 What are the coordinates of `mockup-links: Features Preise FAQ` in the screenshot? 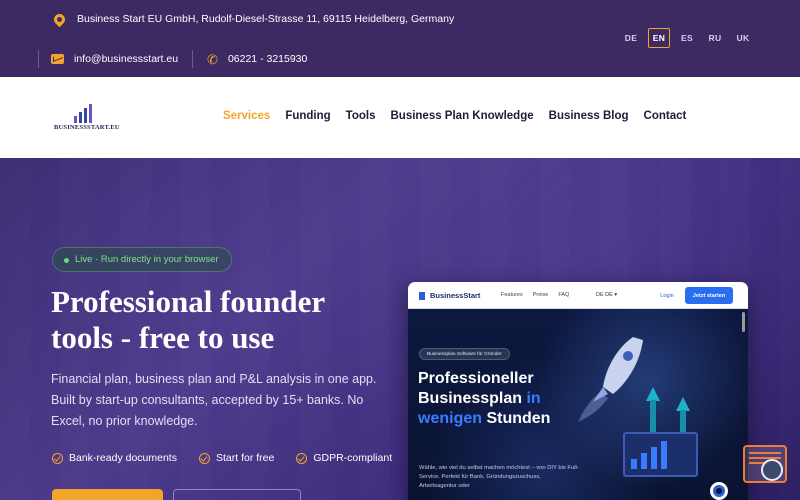 It's located at (535, 295).